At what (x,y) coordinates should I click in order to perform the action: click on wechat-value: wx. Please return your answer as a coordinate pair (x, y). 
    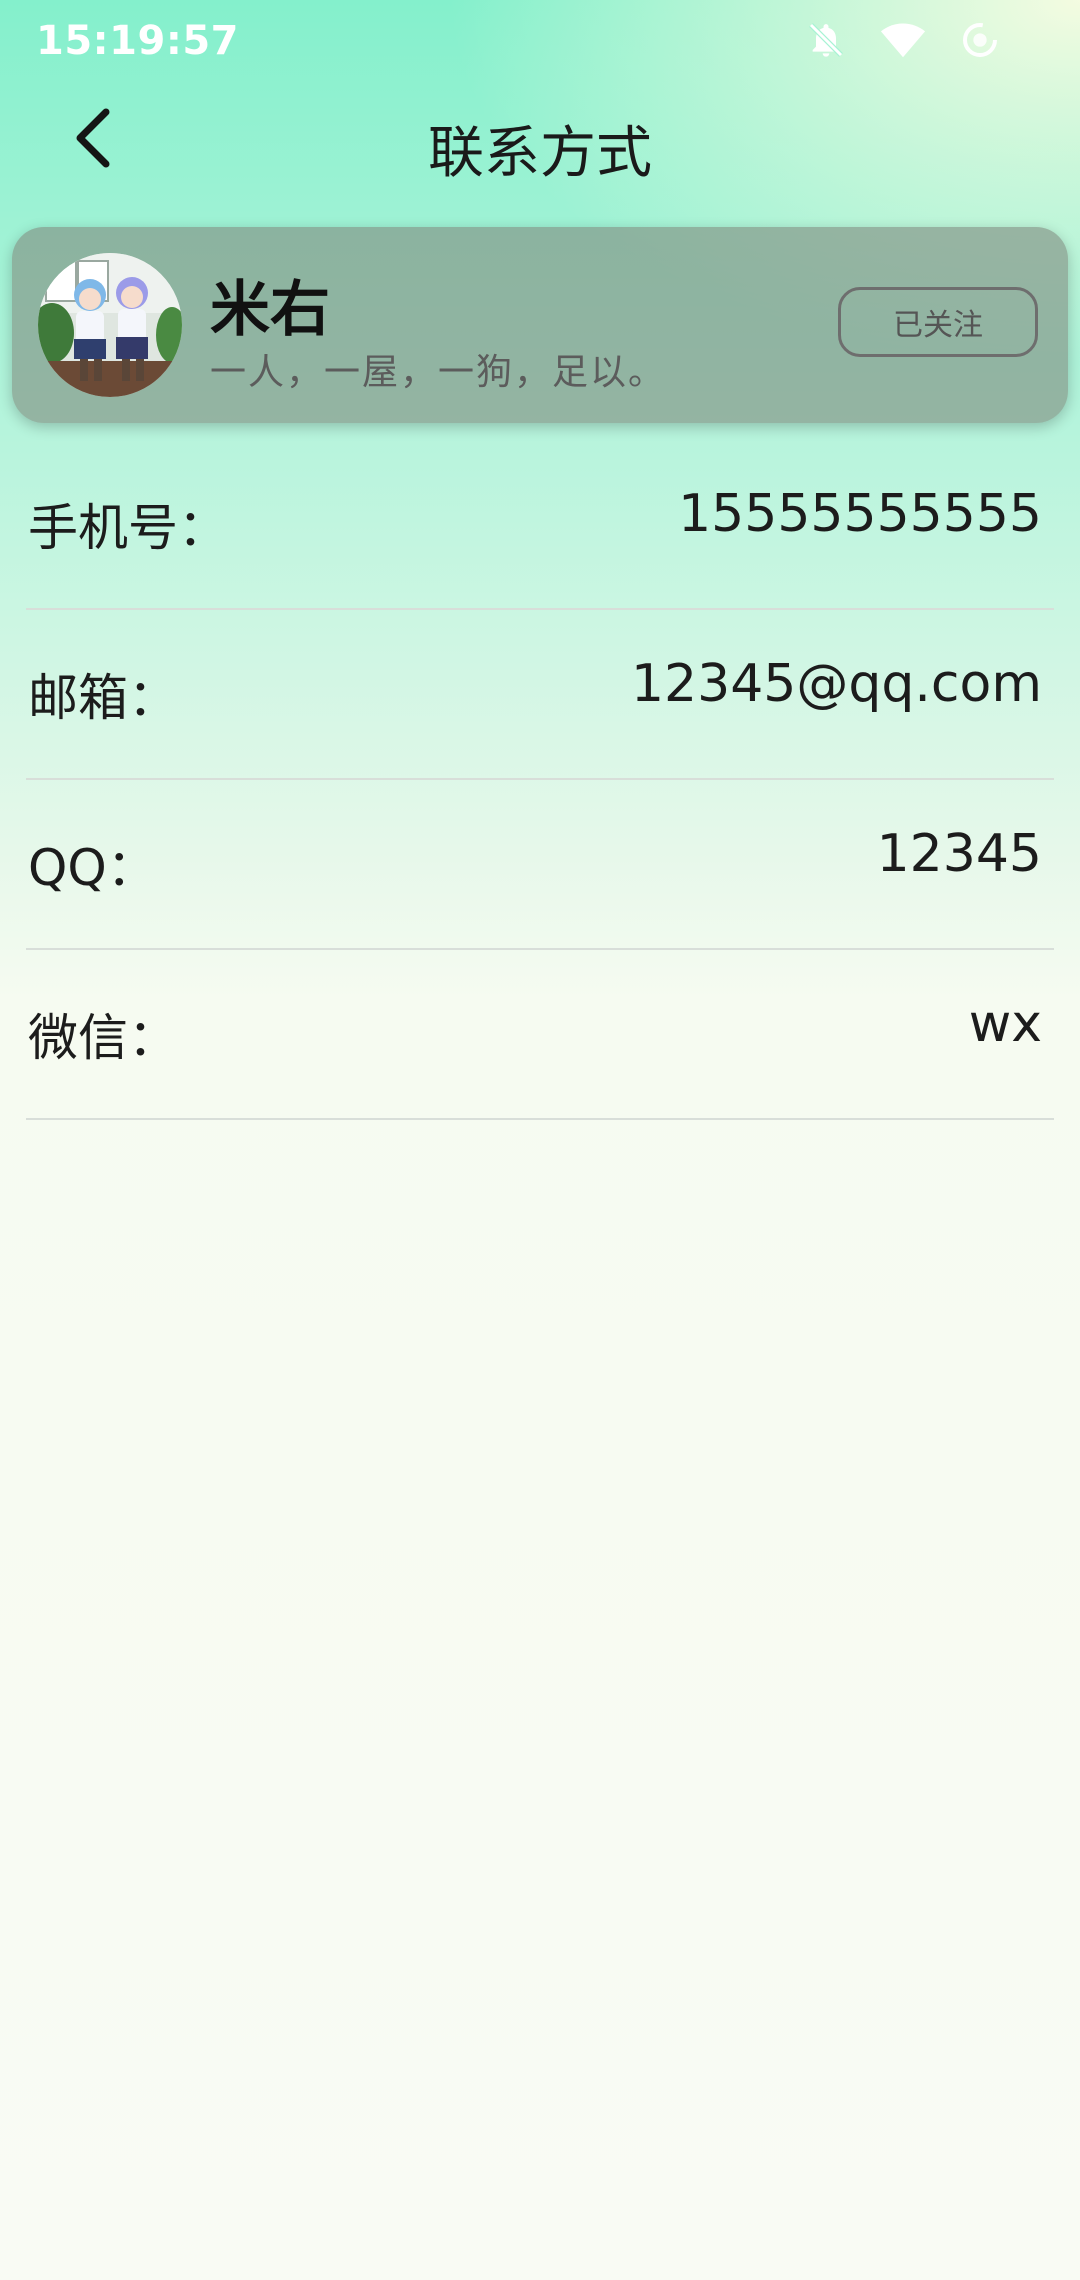
    Looking at the image, I should click on (1005, 1024).